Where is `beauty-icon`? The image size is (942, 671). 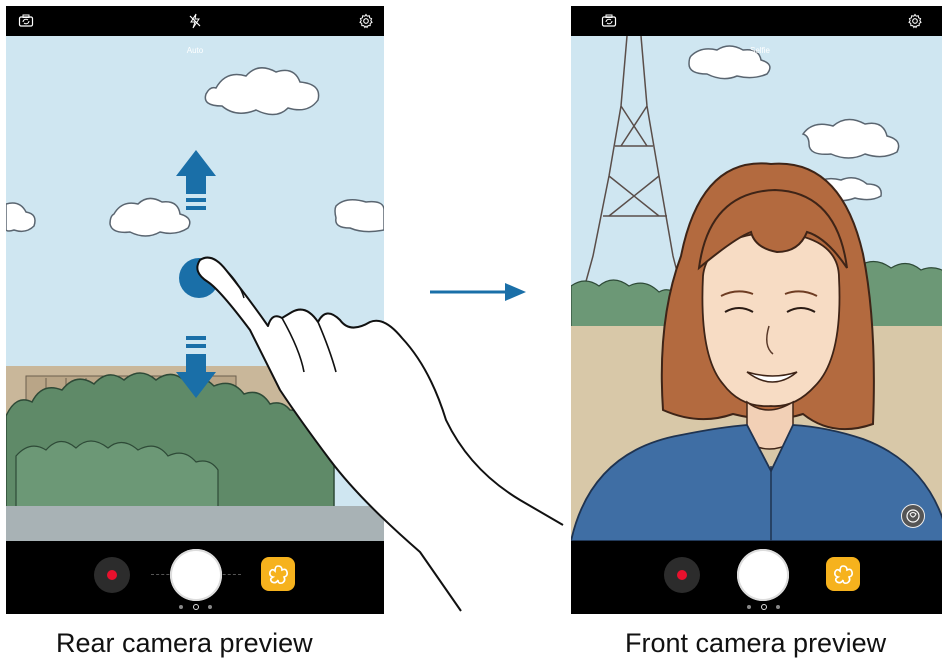 beauty-icon is located at coordinates (913, 516).